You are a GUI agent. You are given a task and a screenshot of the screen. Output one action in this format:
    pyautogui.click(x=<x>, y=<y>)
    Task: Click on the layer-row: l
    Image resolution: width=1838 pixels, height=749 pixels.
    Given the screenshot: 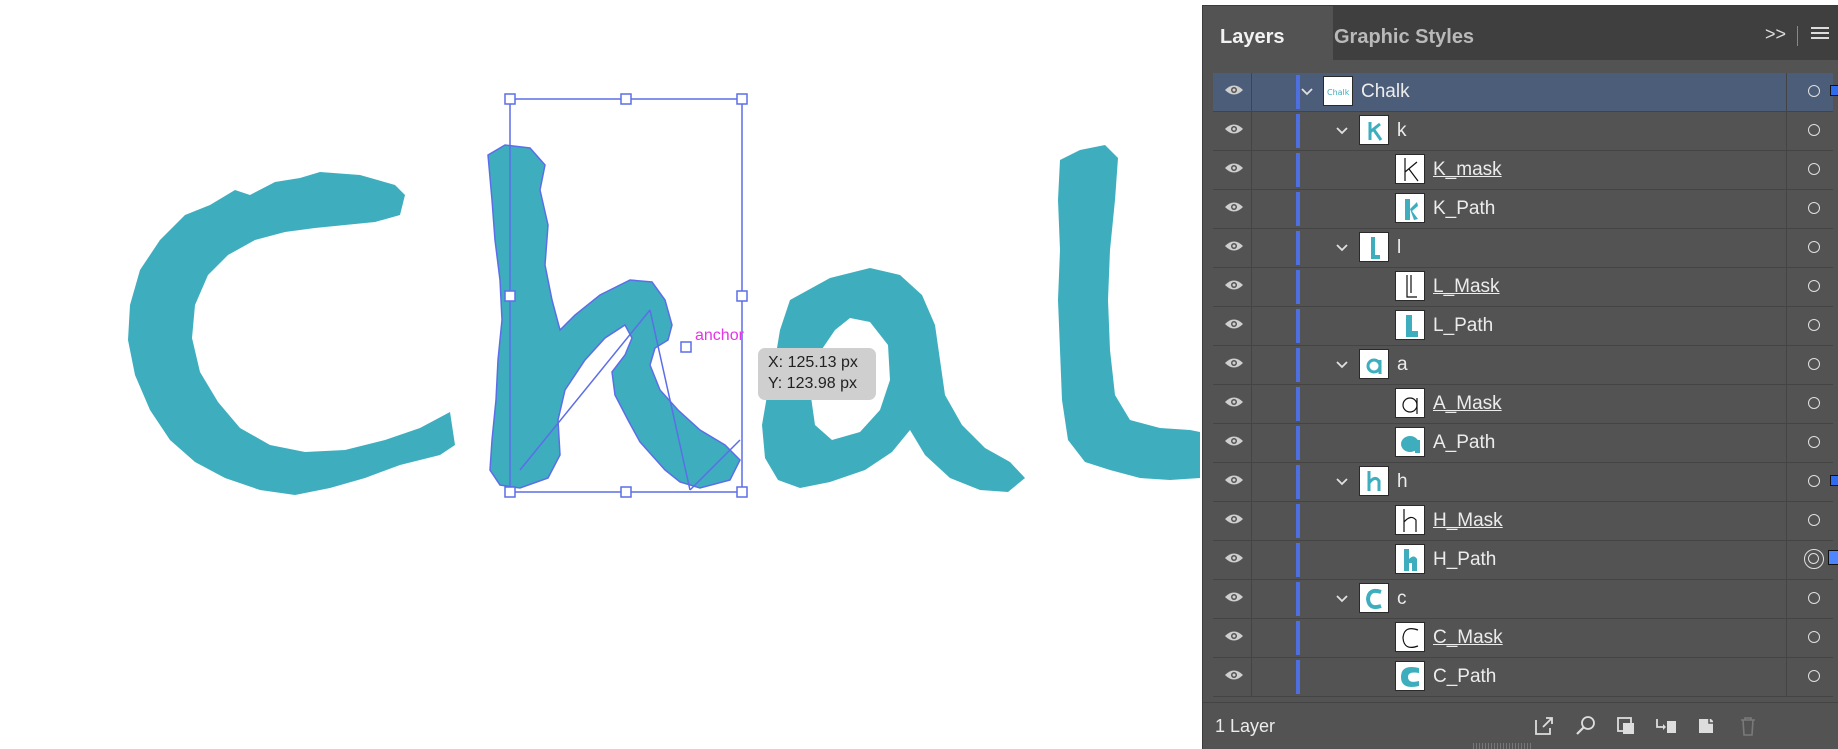 What is the action you would take?
    pyautogui.click(x=1523, y=248)
    